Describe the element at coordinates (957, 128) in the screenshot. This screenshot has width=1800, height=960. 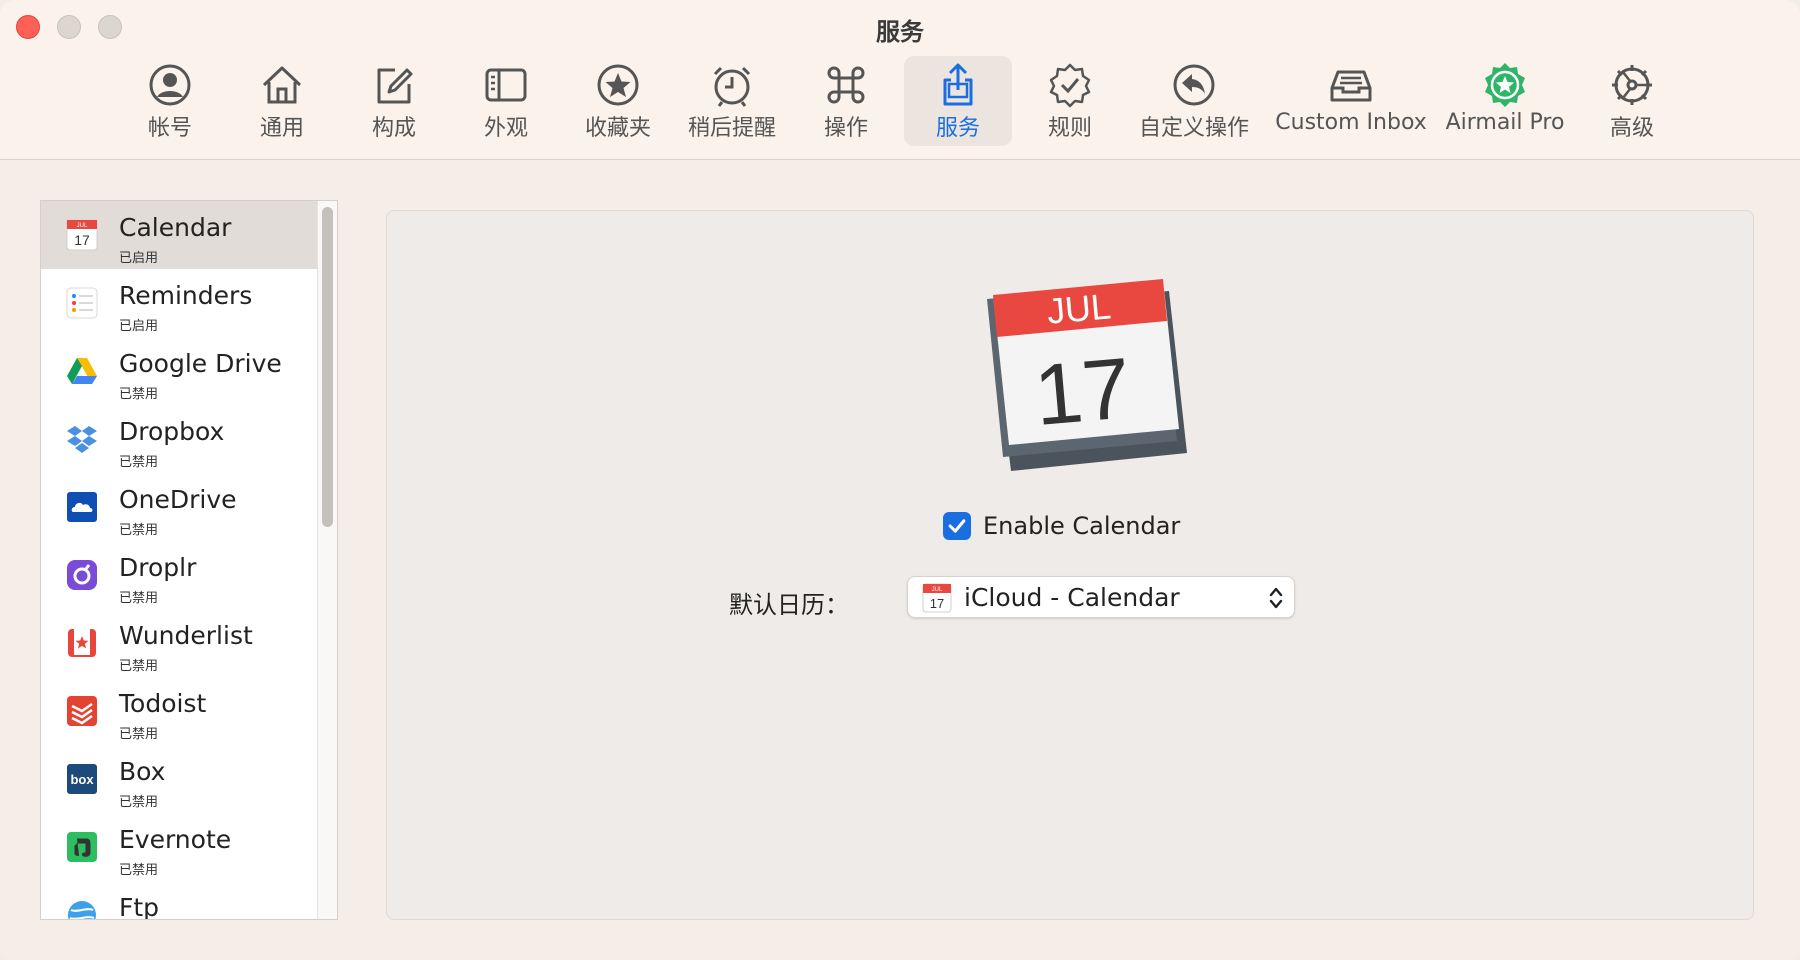
I see `tab-label: 服务` at that location.